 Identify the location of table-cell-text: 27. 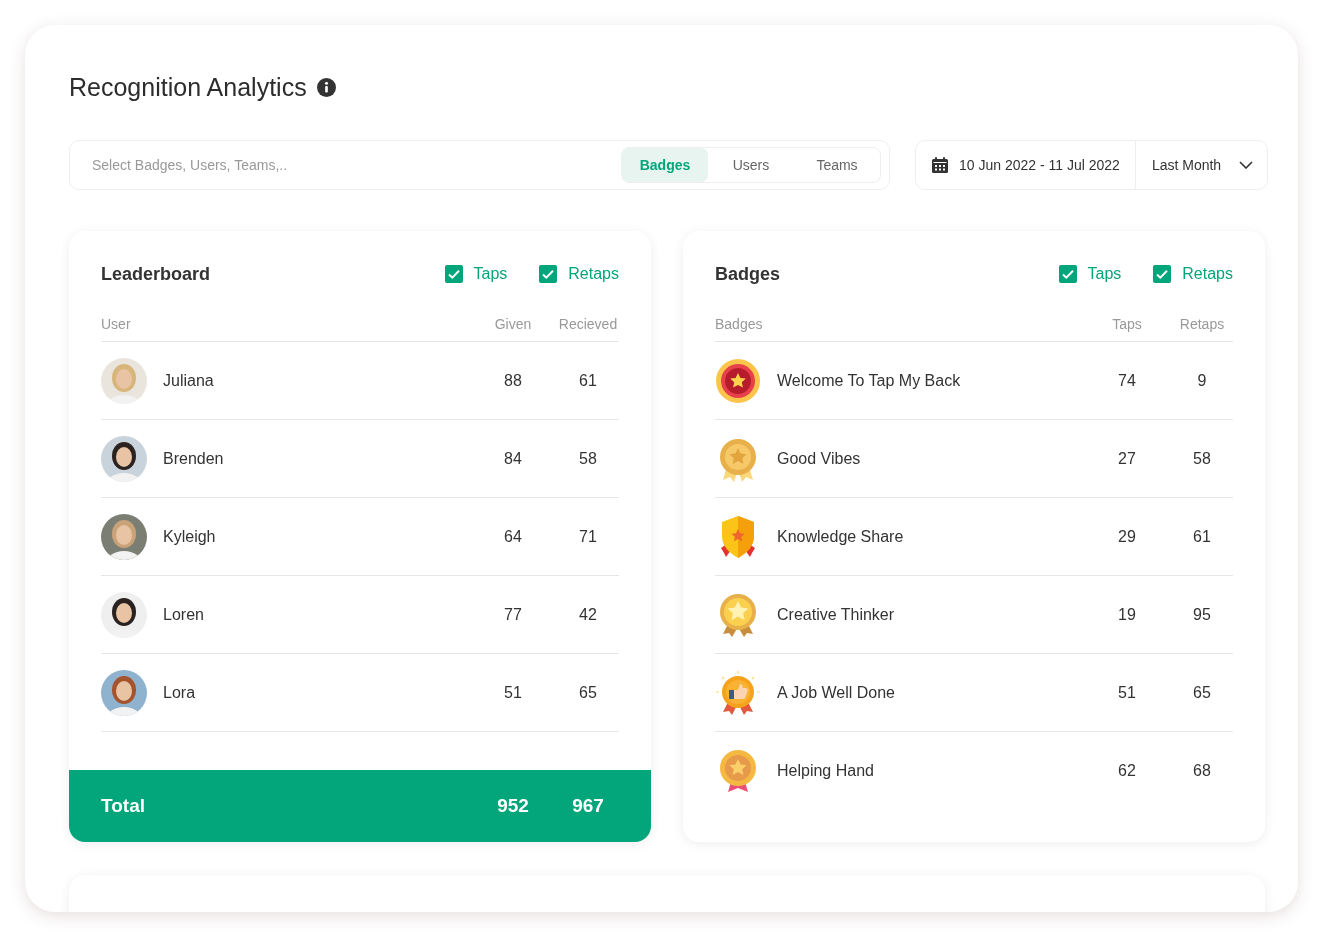
(1127, 458).